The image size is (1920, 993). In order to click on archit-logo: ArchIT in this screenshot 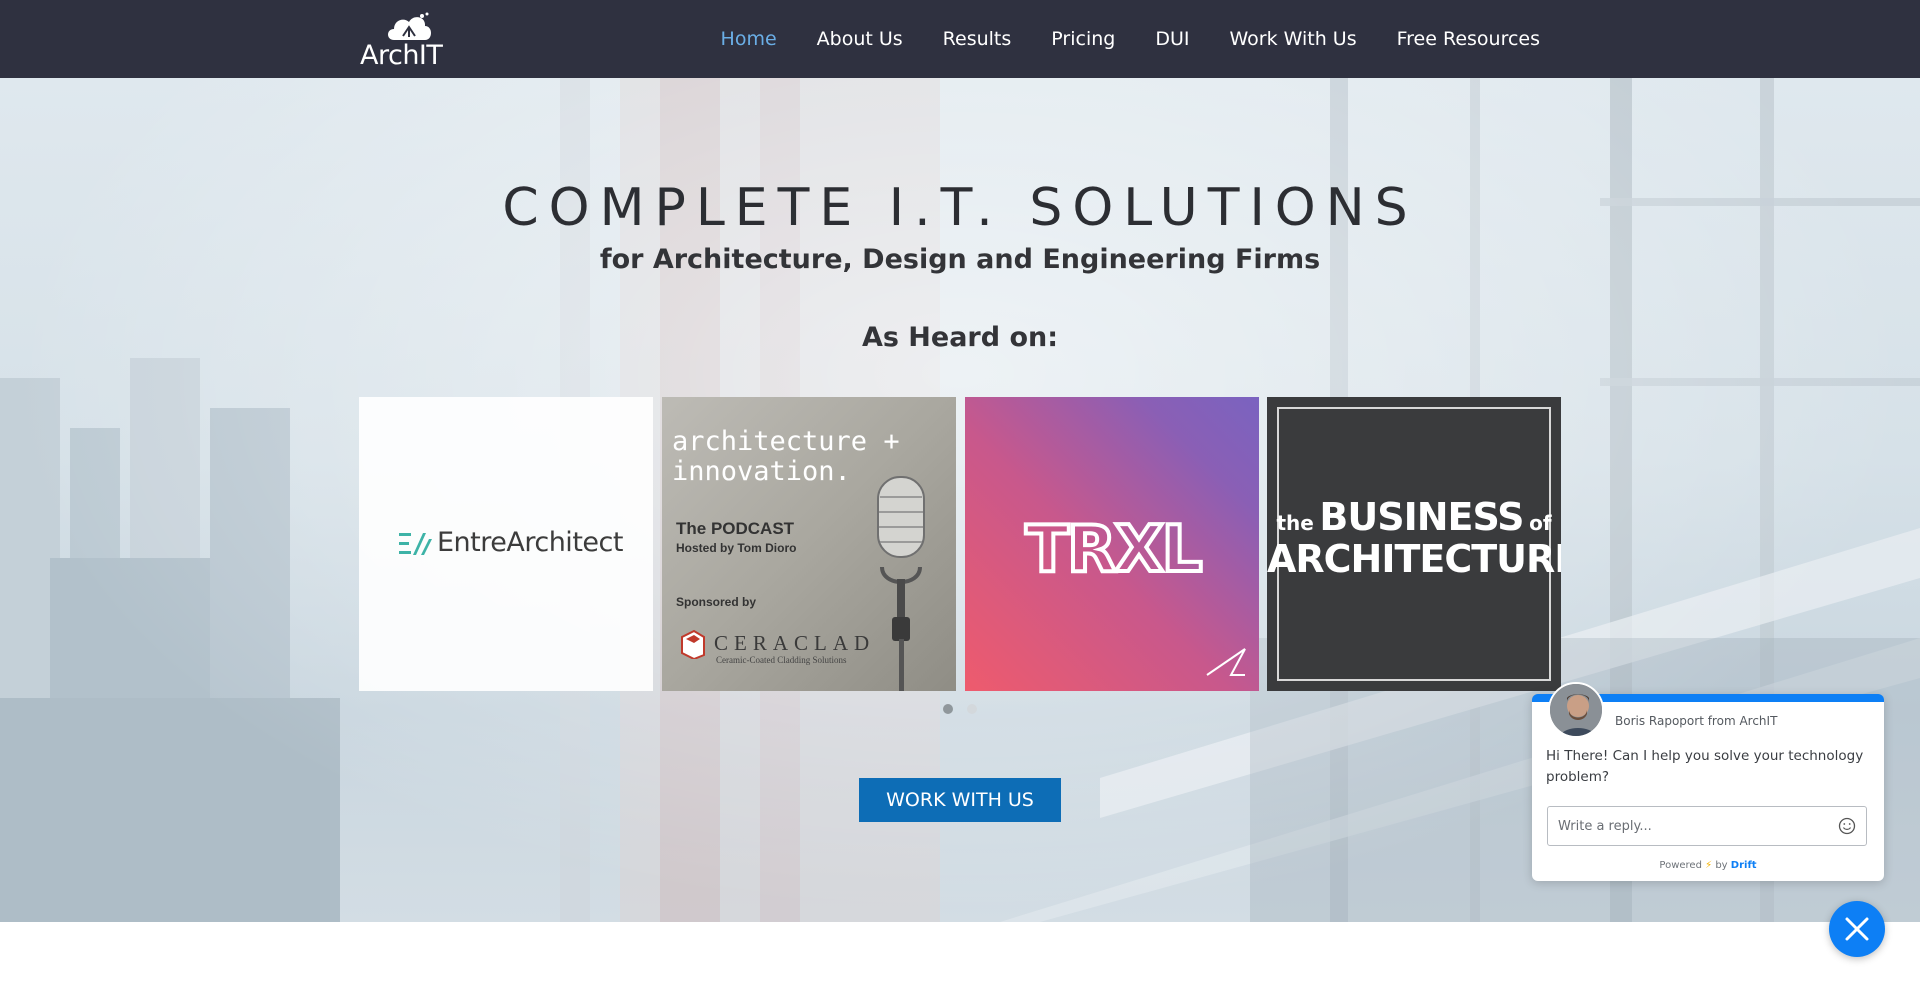, I will do `click(410, 40)`.